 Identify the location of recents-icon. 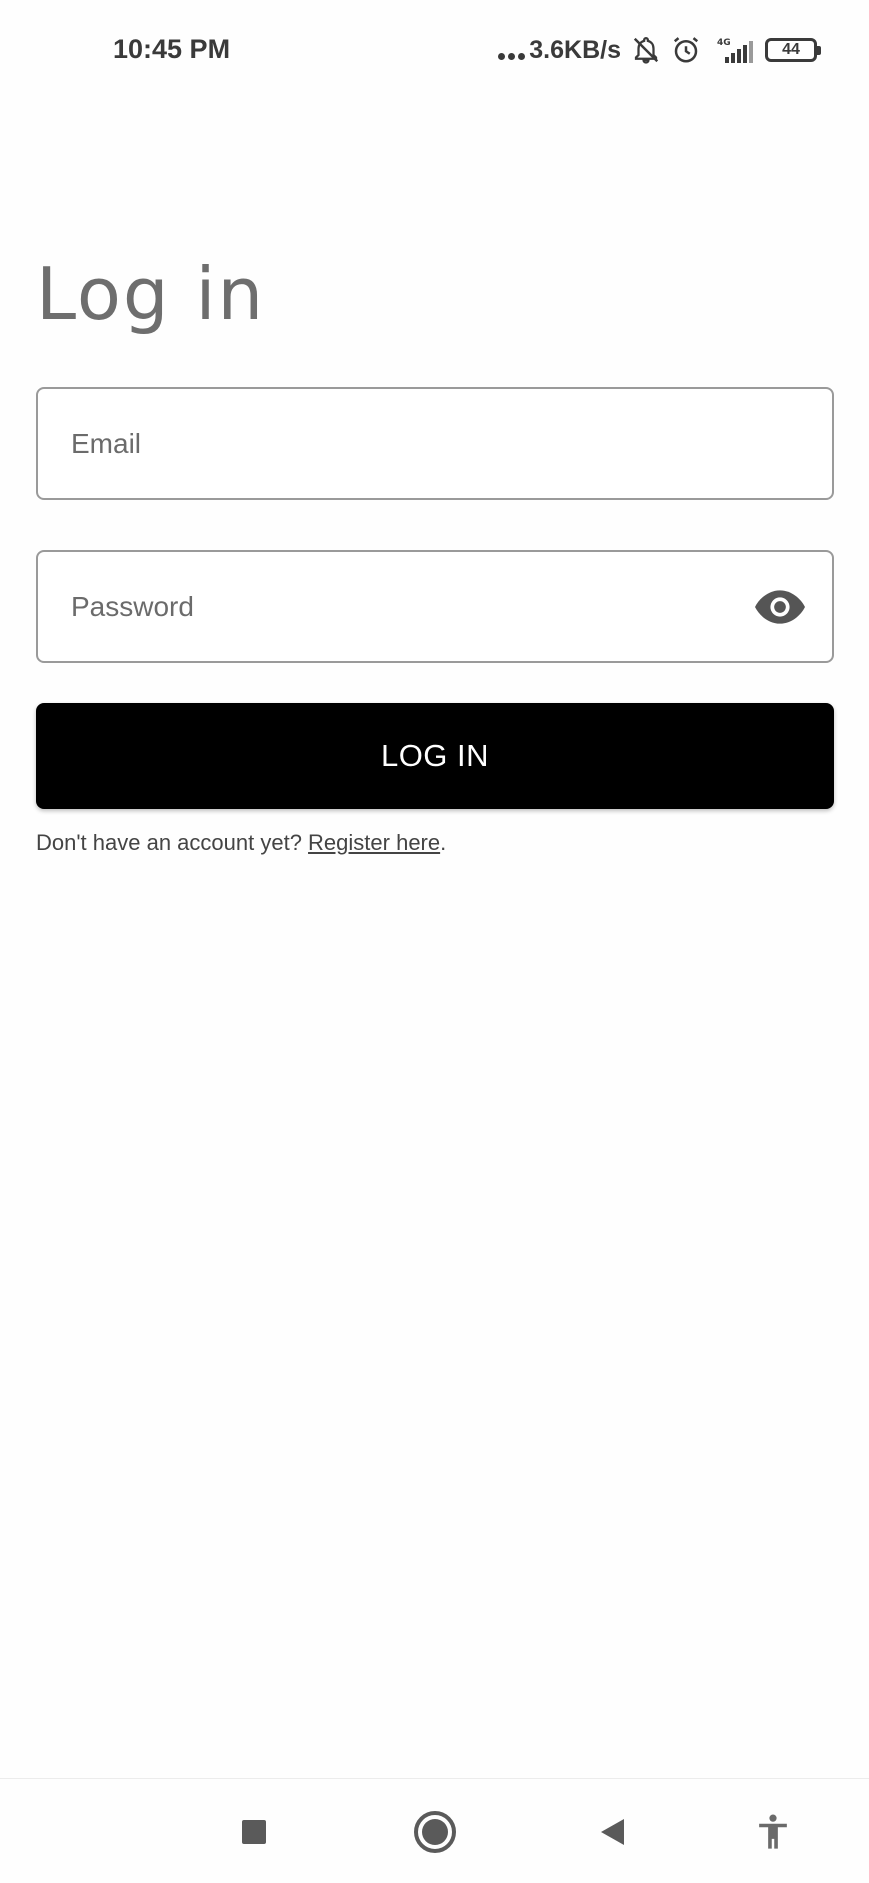
(254, 1832).